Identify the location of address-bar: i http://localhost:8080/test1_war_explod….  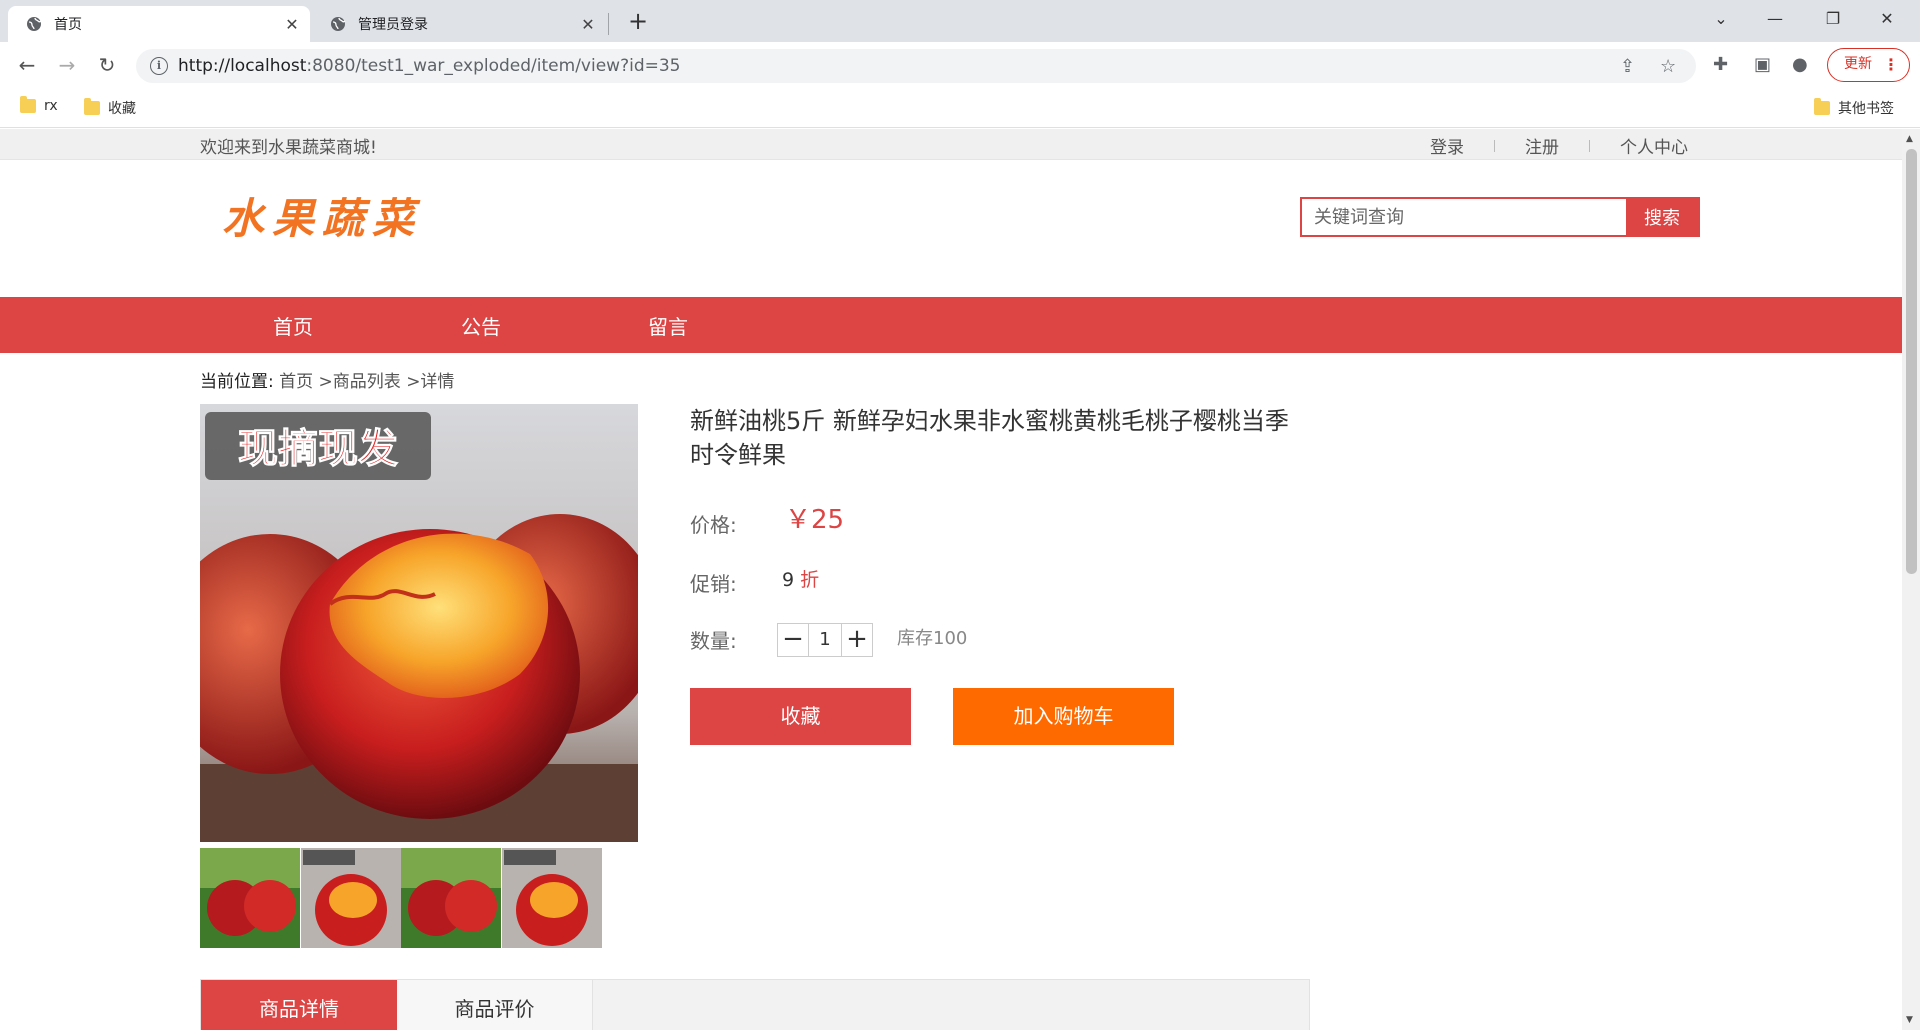
(916, 66).